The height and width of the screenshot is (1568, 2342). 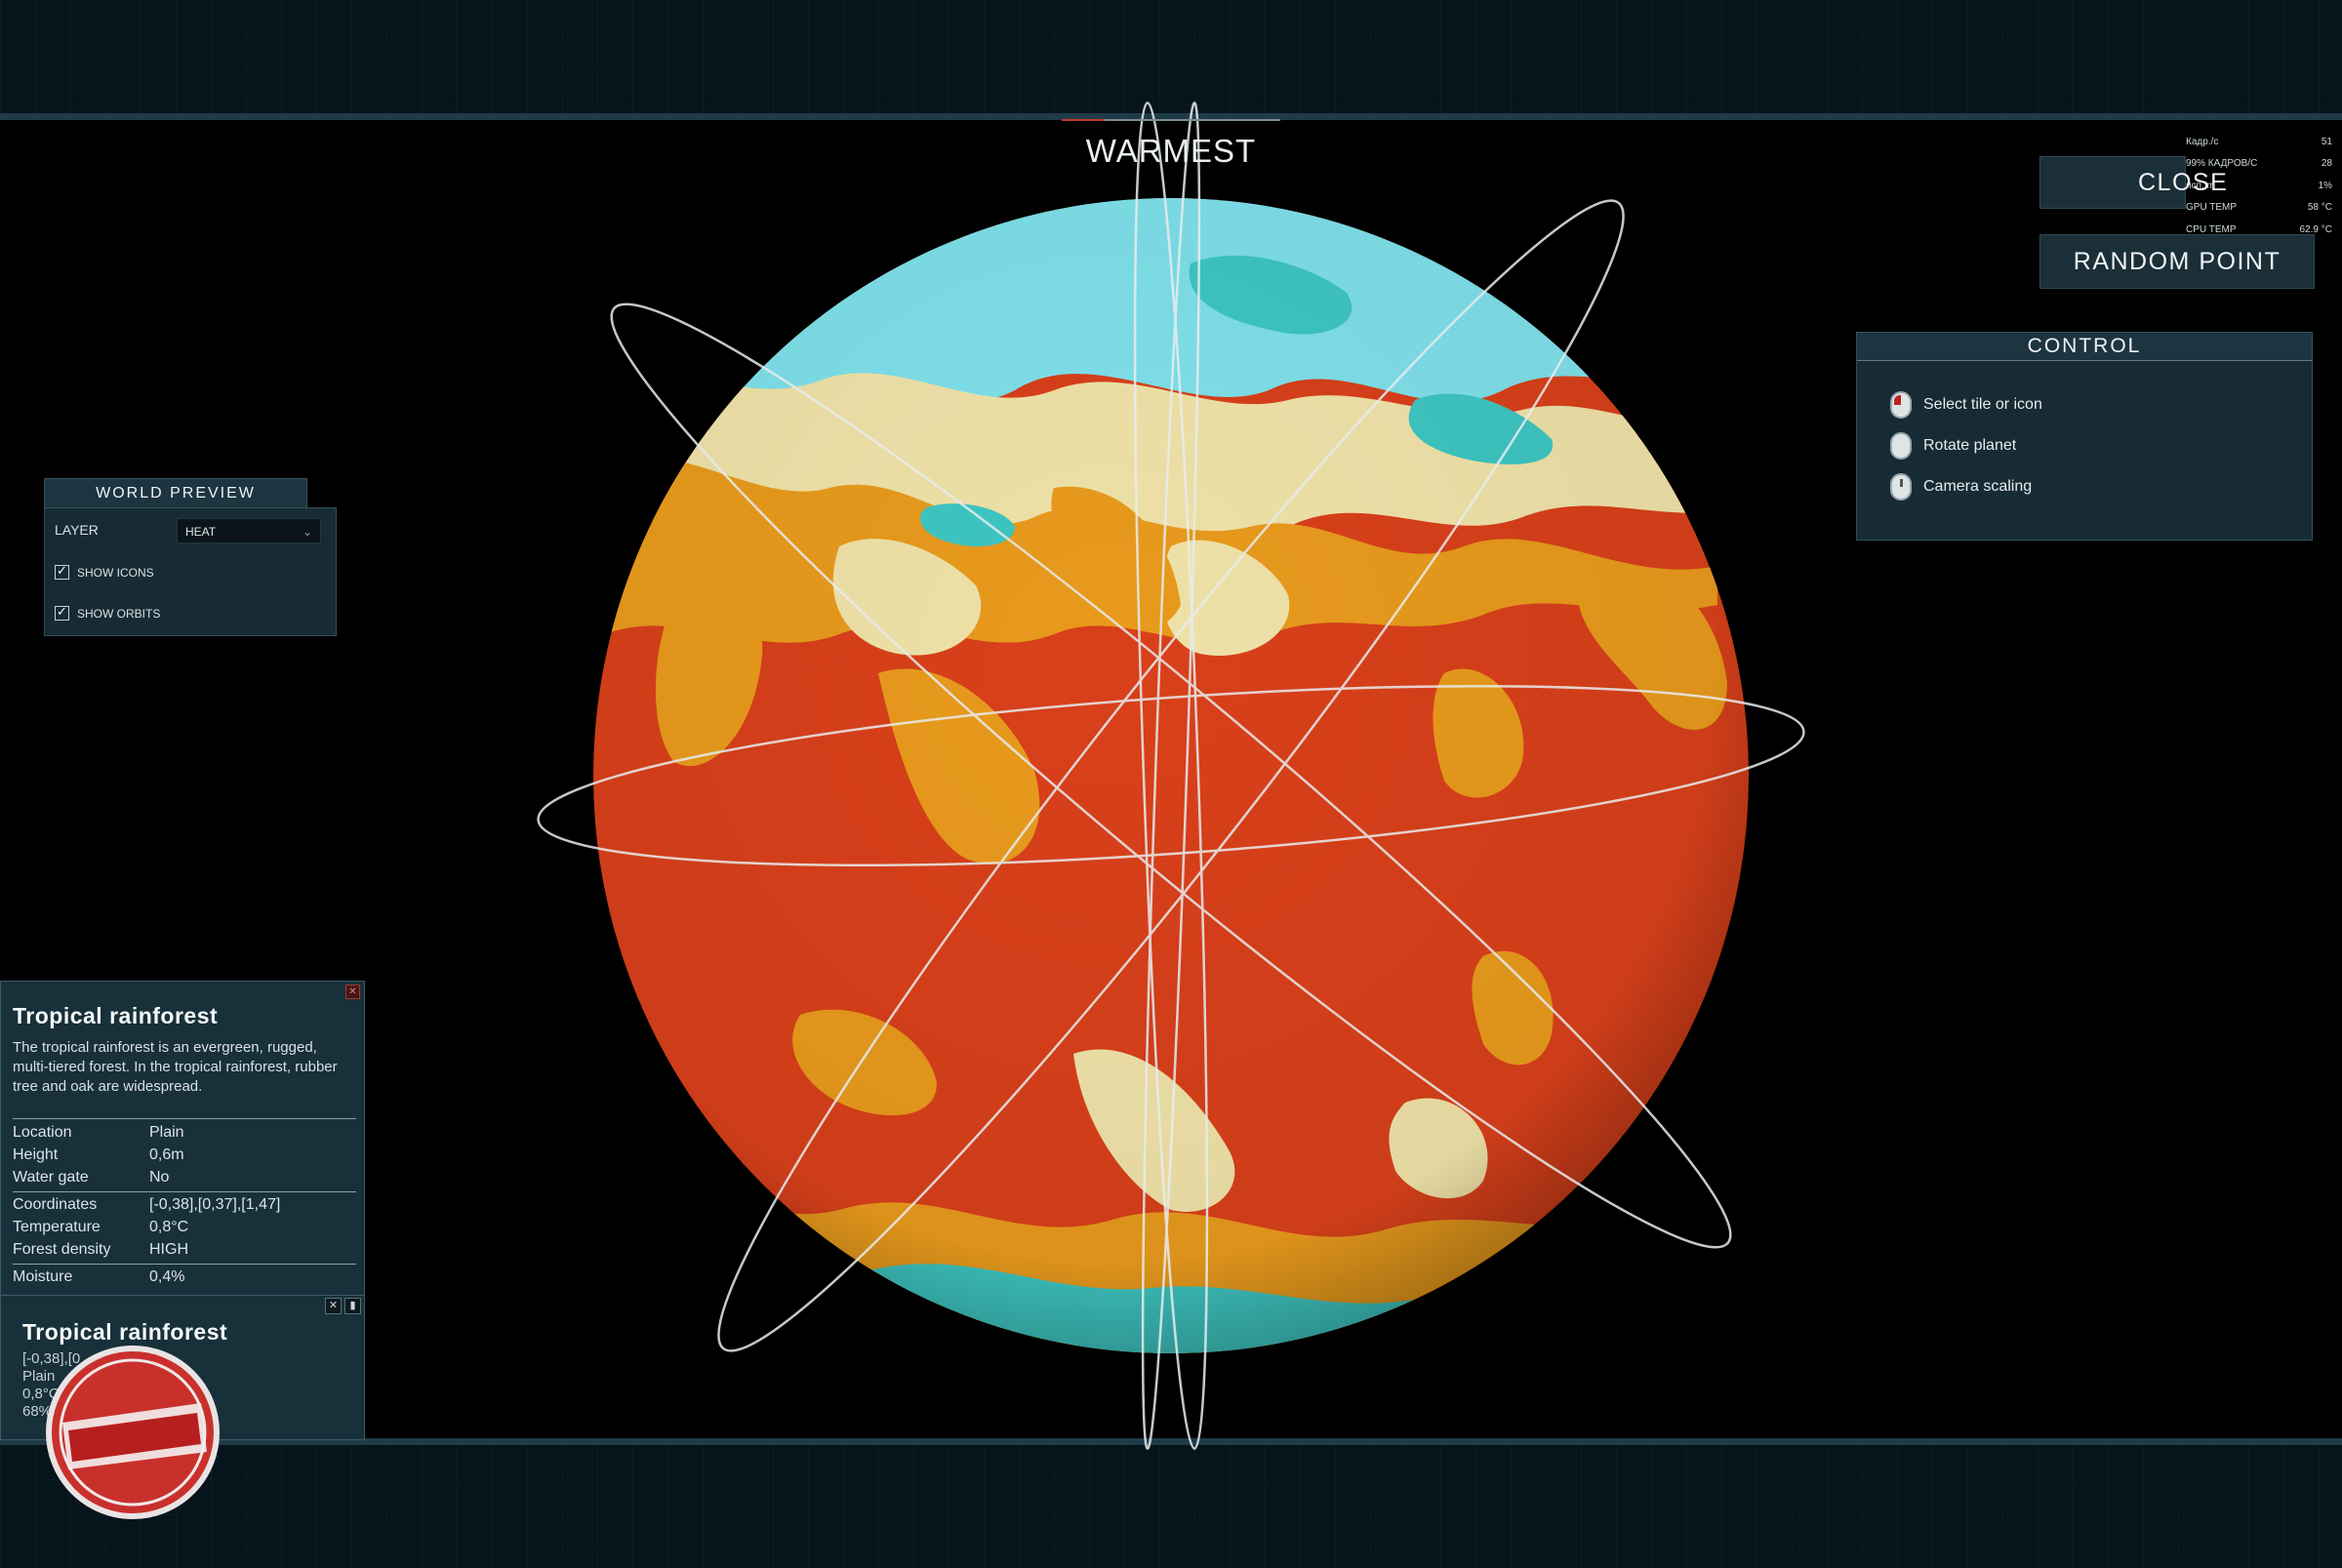 What do you see at coordinates (2259, 164) in the screenshot?
I see `stat-row: 99% КАДРОВ/С 28` at bounding box center [2259, 164].